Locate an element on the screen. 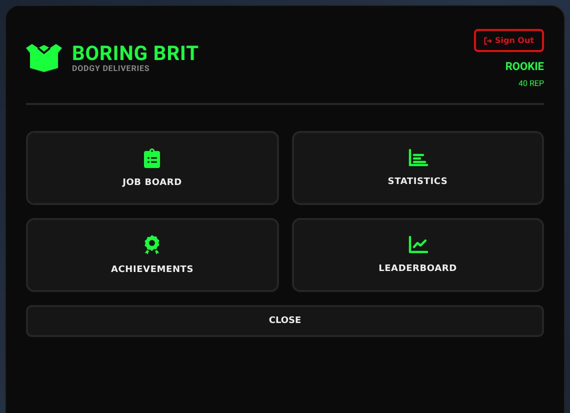 The height and width of the screenshot is (413, 570). line-chart-icon is located at coordinates (418, 245).